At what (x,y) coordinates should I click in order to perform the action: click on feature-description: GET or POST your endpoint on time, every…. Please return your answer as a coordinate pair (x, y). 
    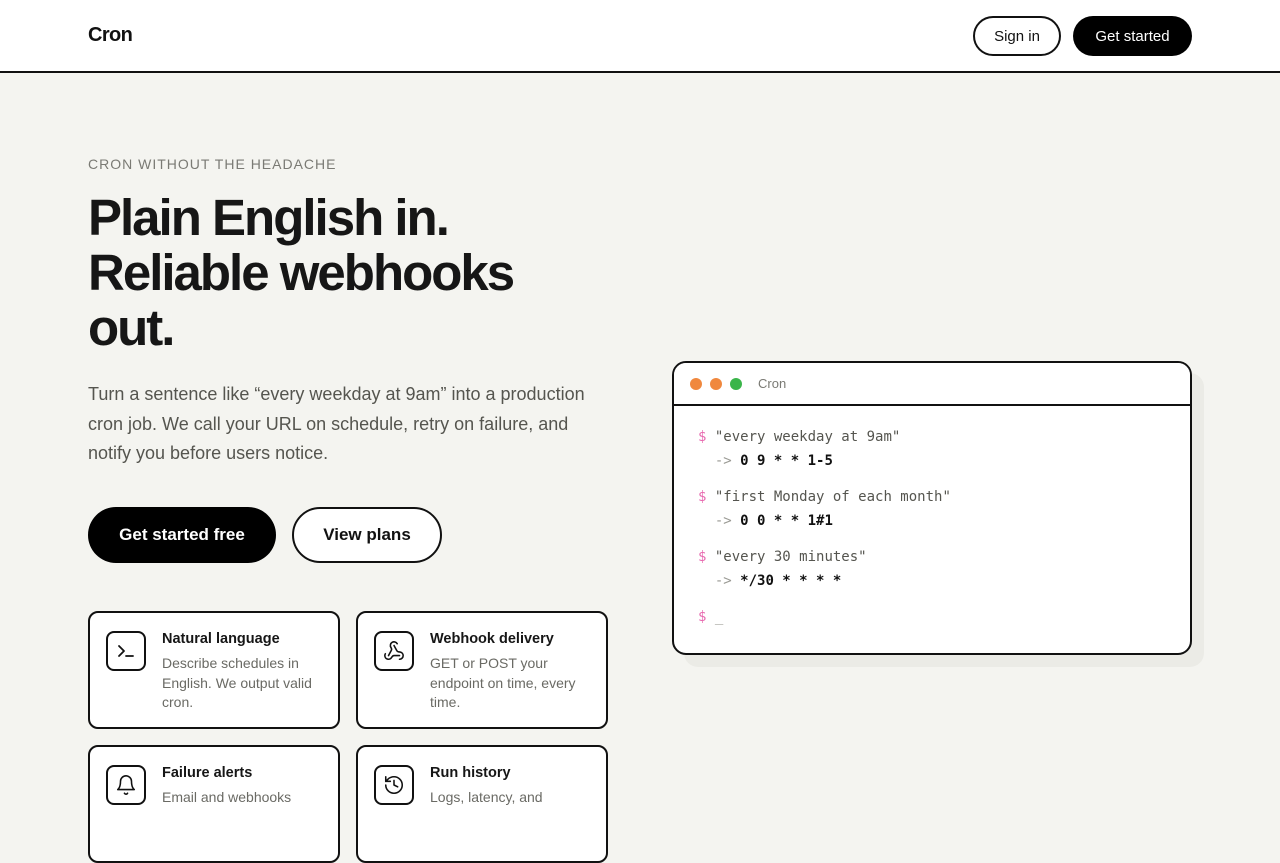
    Looking at the image, I should click on (503, 682).